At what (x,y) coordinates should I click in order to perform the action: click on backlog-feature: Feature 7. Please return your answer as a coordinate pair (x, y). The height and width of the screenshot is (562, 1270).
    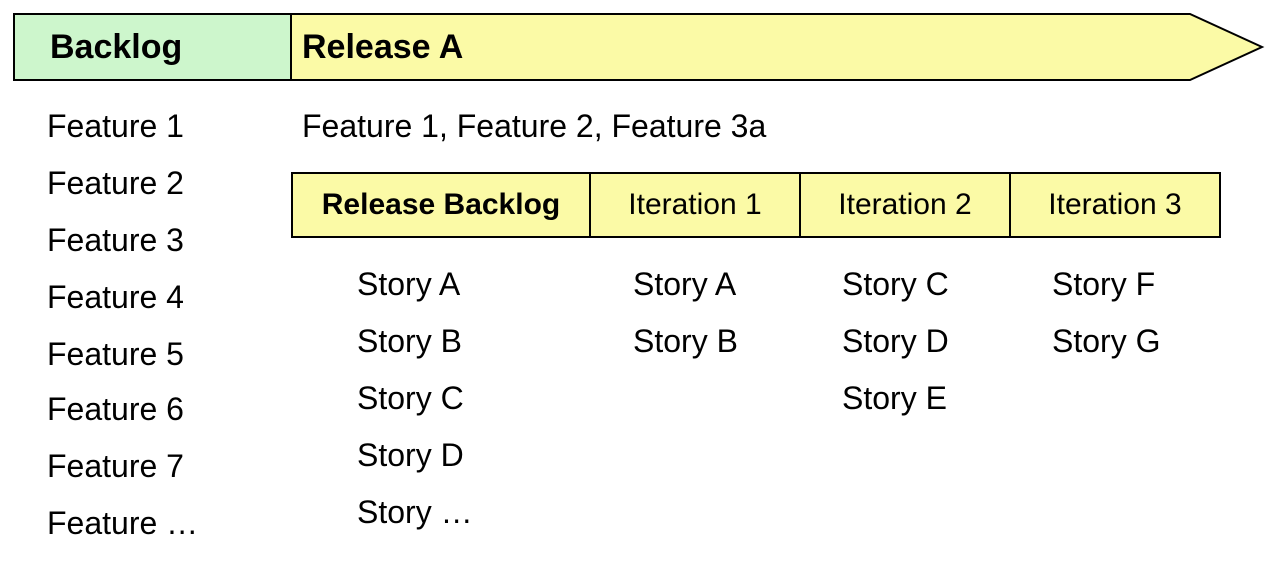
    Looking at the image, I should click on (115, 466).